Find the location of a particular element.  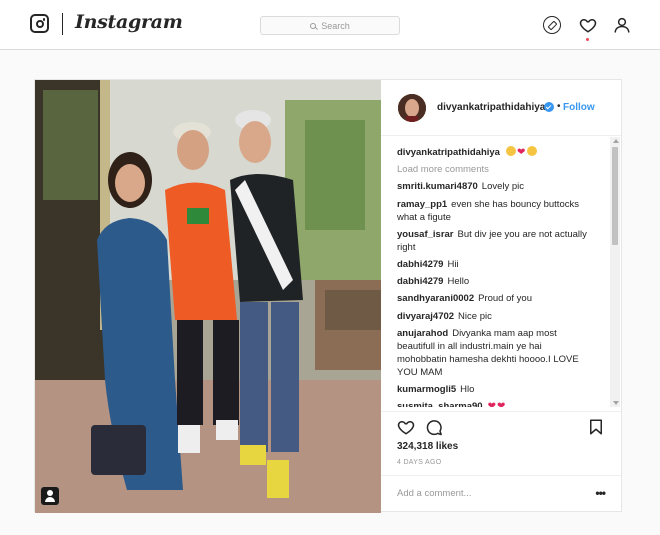

avatar is located at coordinates (412, 108).